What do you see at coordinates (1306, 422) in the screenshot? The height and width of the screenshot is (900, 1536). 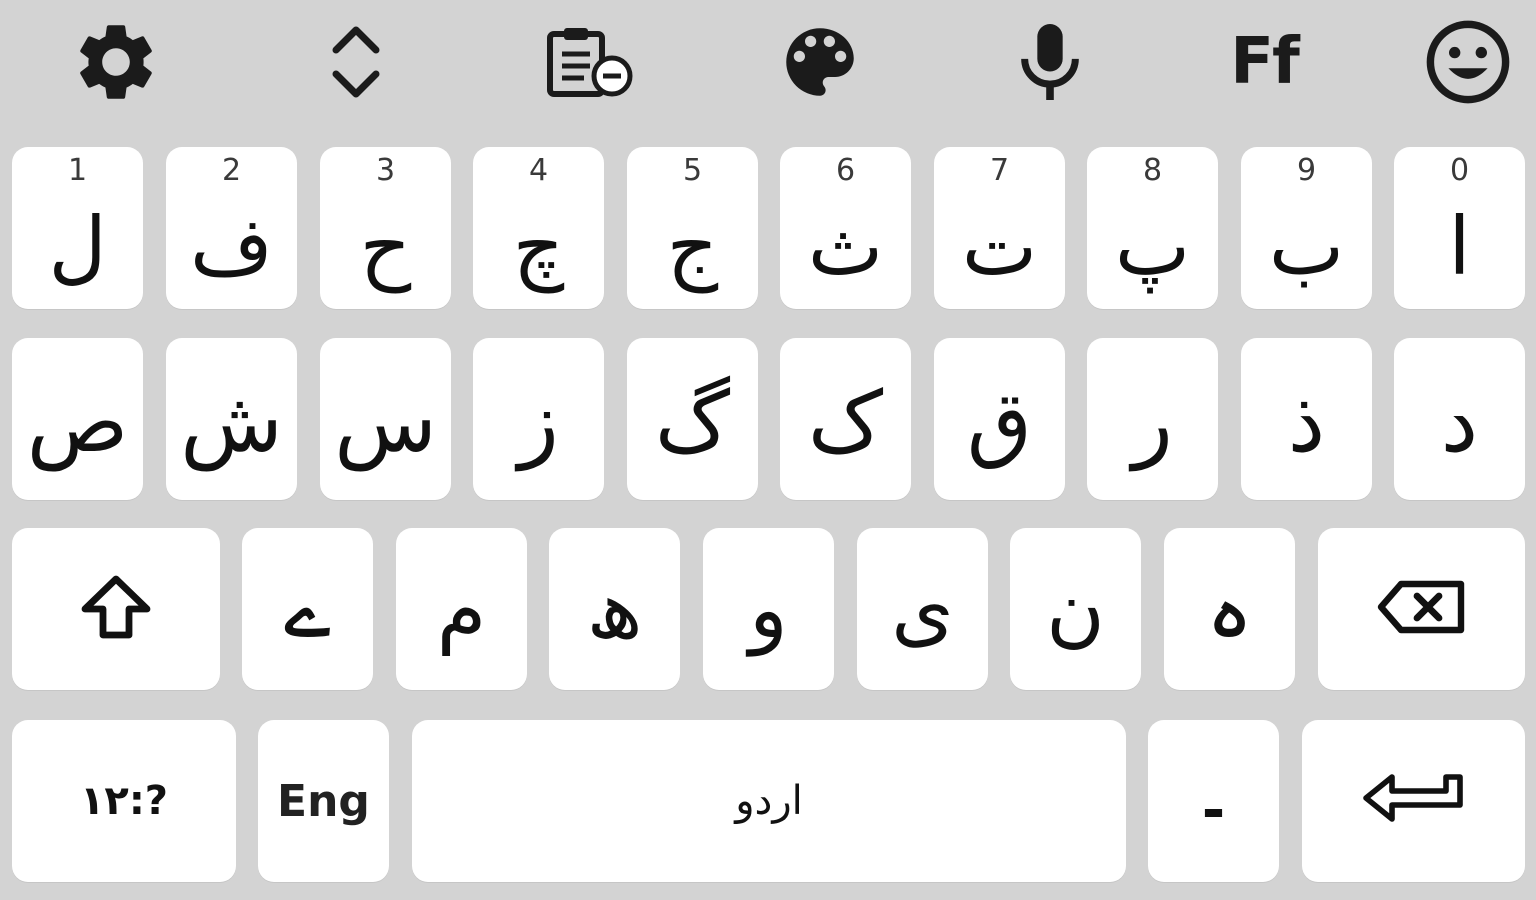 I see `key-label: ذ` at bounding box center [1306, 422].